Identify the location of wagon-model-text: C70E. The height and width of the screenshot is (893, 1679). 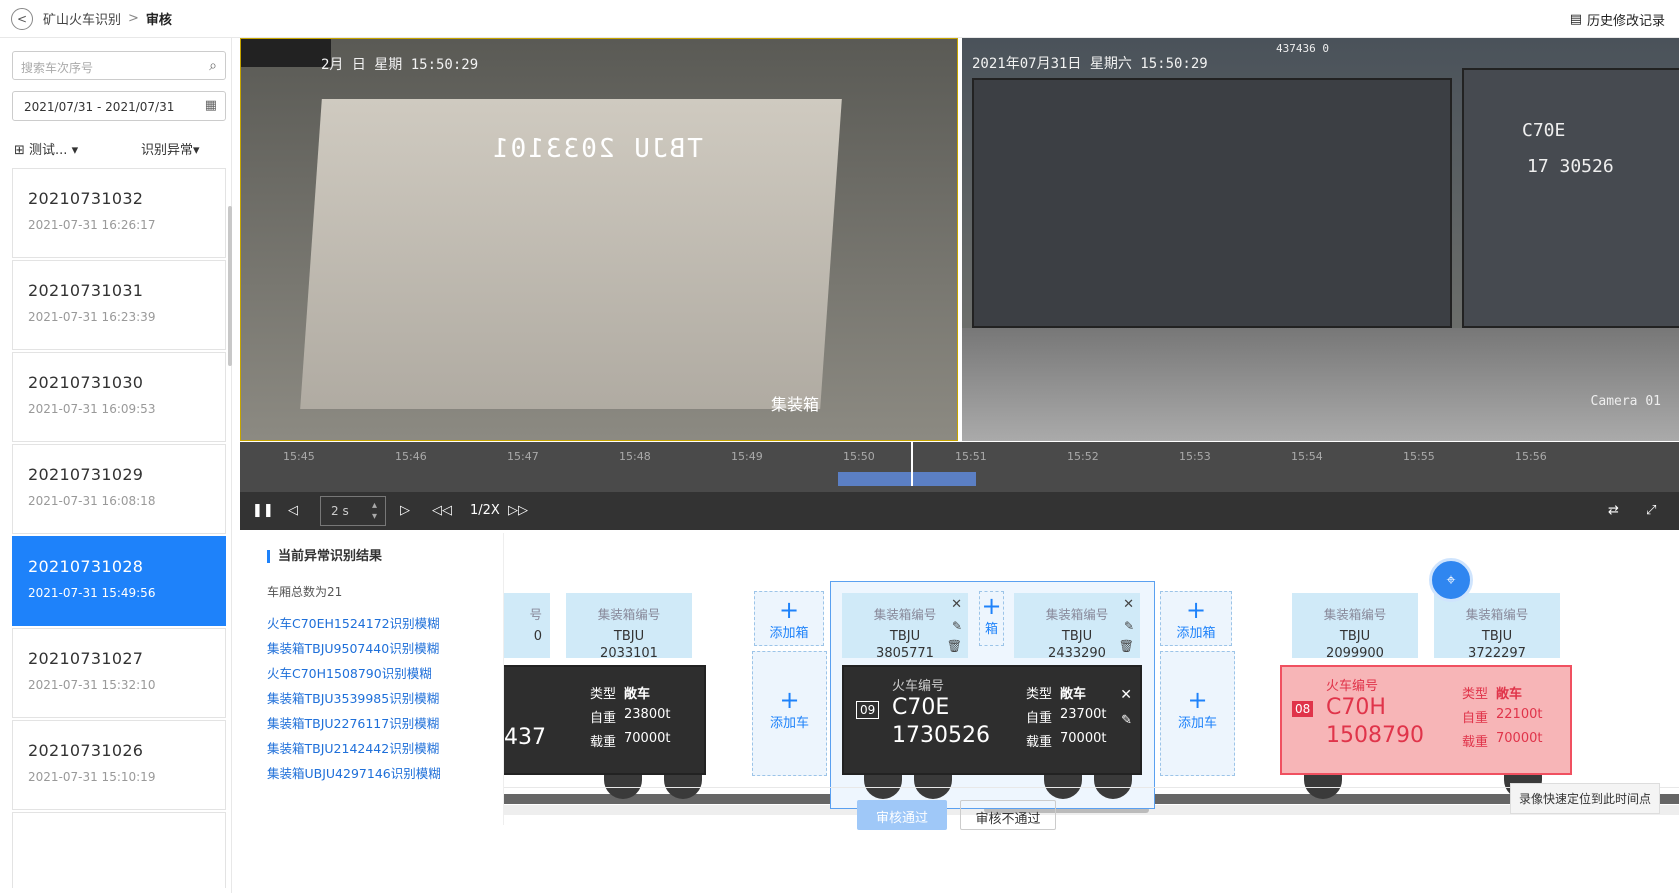
(1544, 130).